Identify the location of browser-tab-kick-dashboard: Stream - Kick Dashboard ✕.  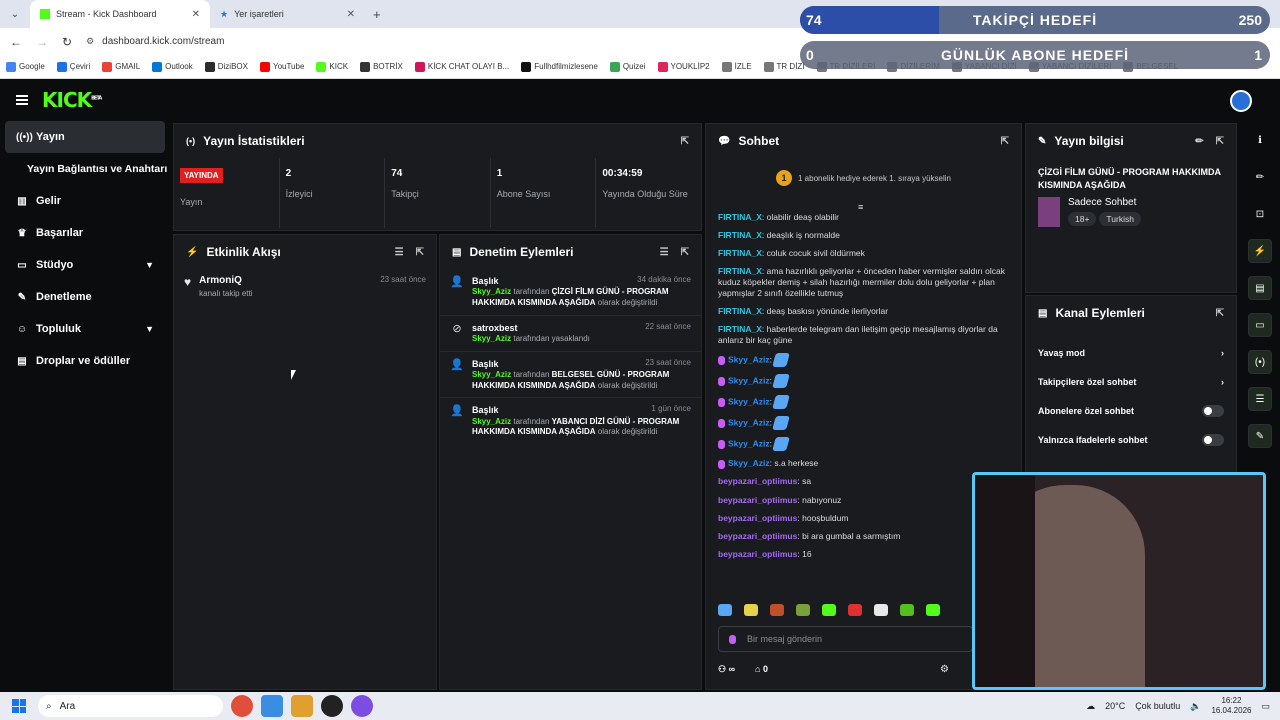
(120, 14).